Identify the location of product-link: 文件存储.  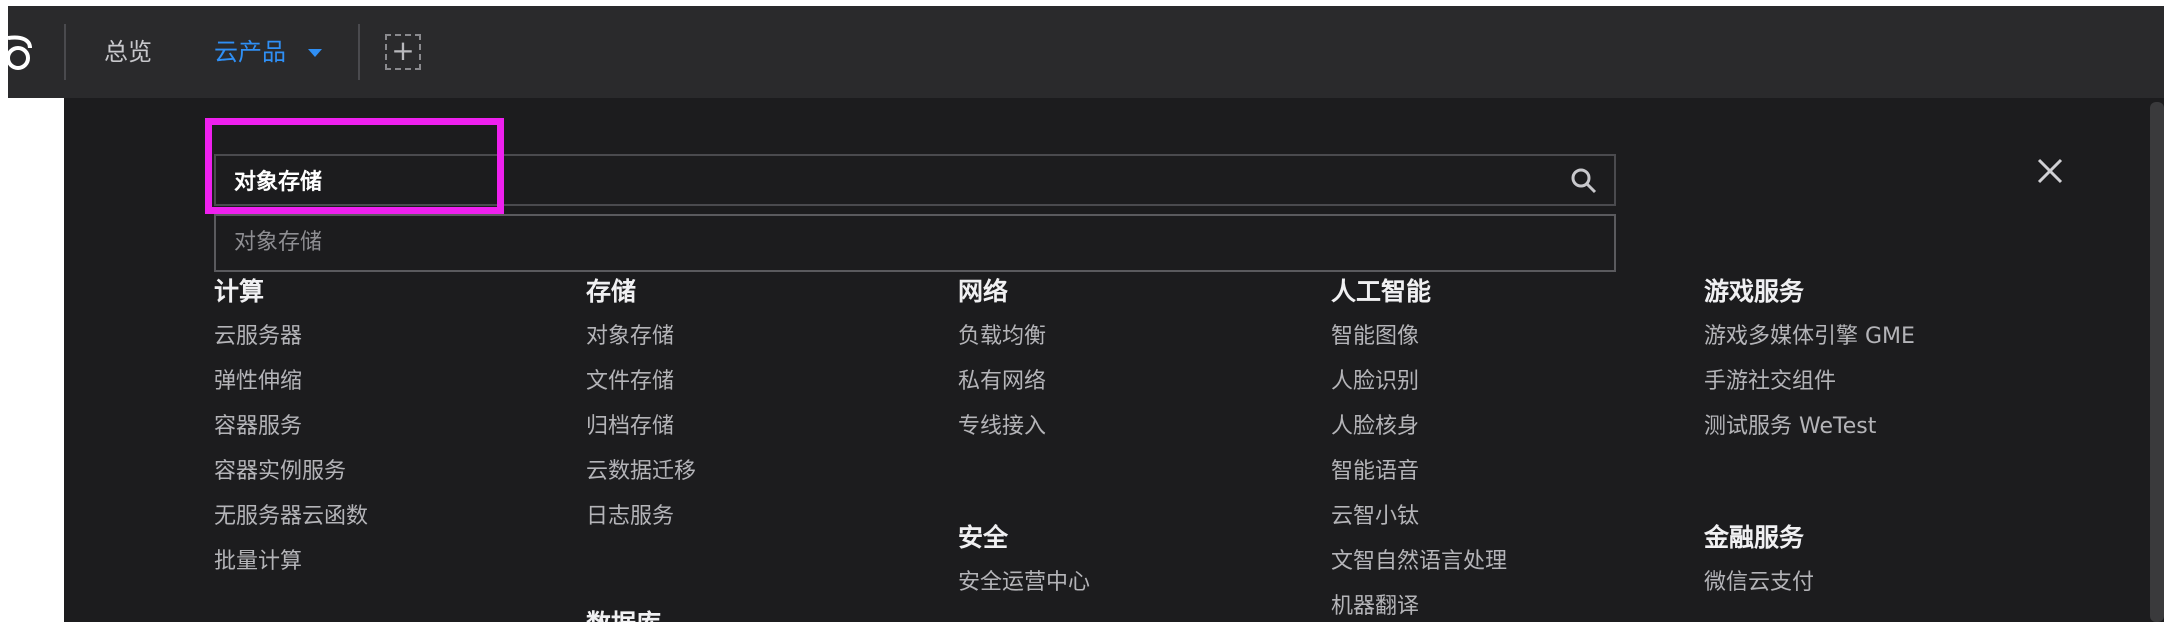
(756, 389).